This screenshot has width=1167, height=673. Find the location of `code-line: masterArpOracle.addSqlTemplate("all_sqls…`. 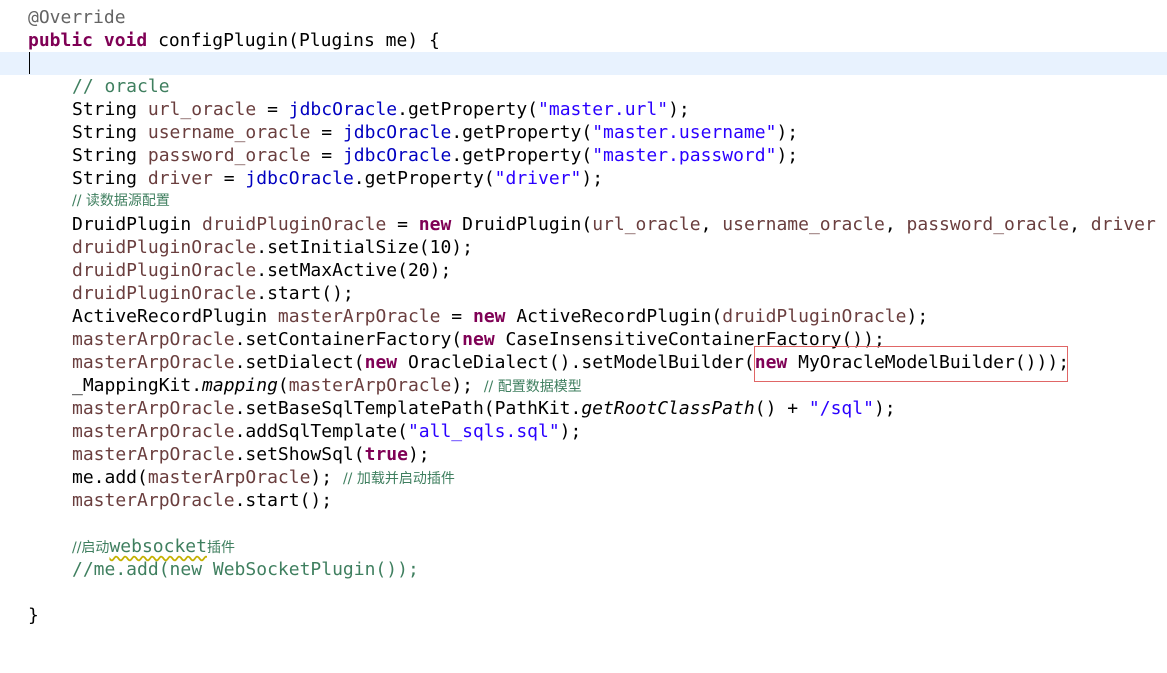

code-line: masterArpOracle.addSqlTemplate("all_sqls… is located at coordinates (583, 431).